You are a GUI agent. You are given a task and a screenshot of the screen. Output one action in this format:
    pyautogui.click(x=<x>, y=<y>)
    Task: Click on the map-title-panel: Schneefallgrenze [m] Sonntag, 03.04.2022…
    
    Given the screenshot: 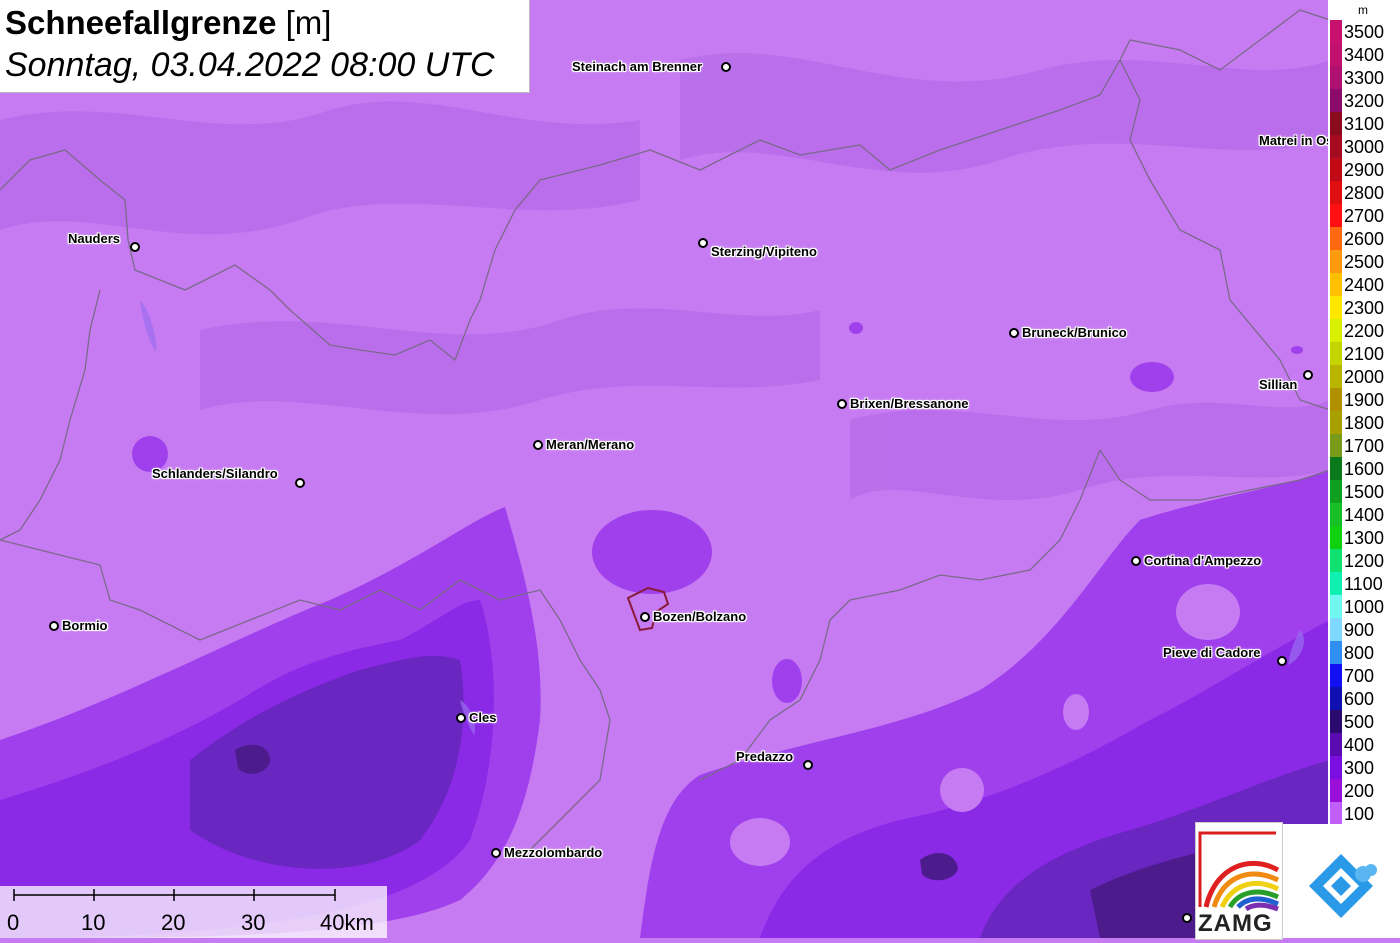 What is the action you would take?
    pyautogui.click(x=265, y=46)
    